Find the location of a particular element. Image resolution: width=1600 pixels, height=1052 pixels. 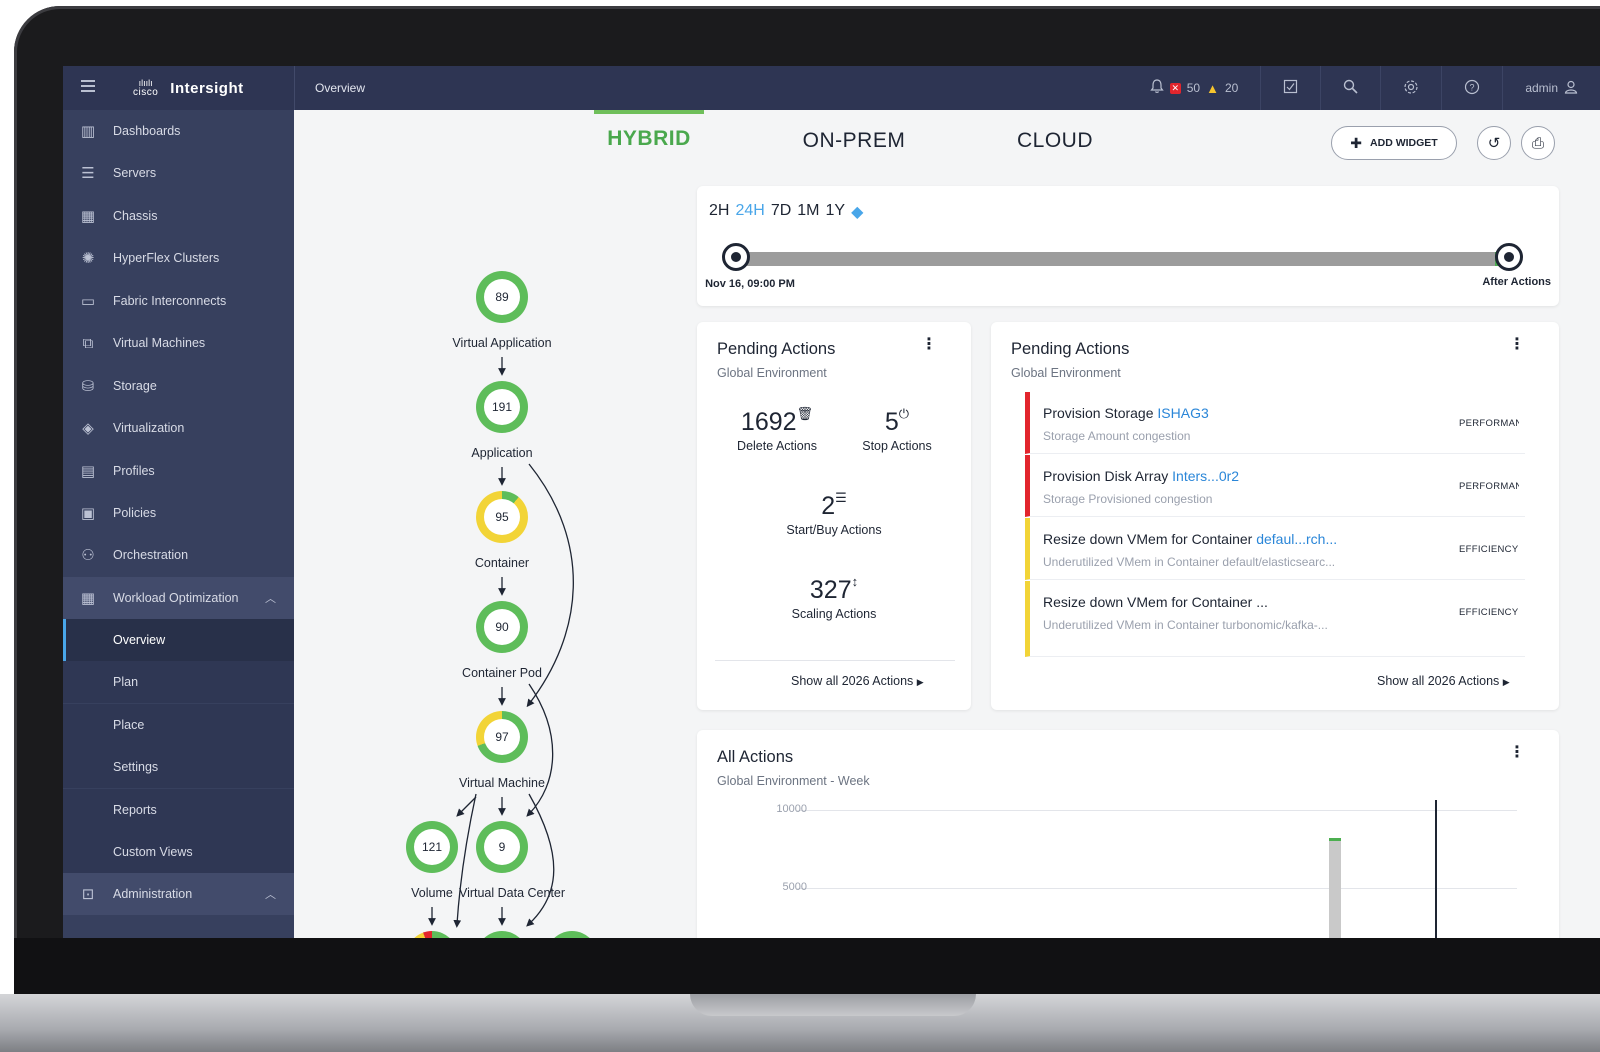

refresh-button: ↺ is located at coordinates (1494, 143).